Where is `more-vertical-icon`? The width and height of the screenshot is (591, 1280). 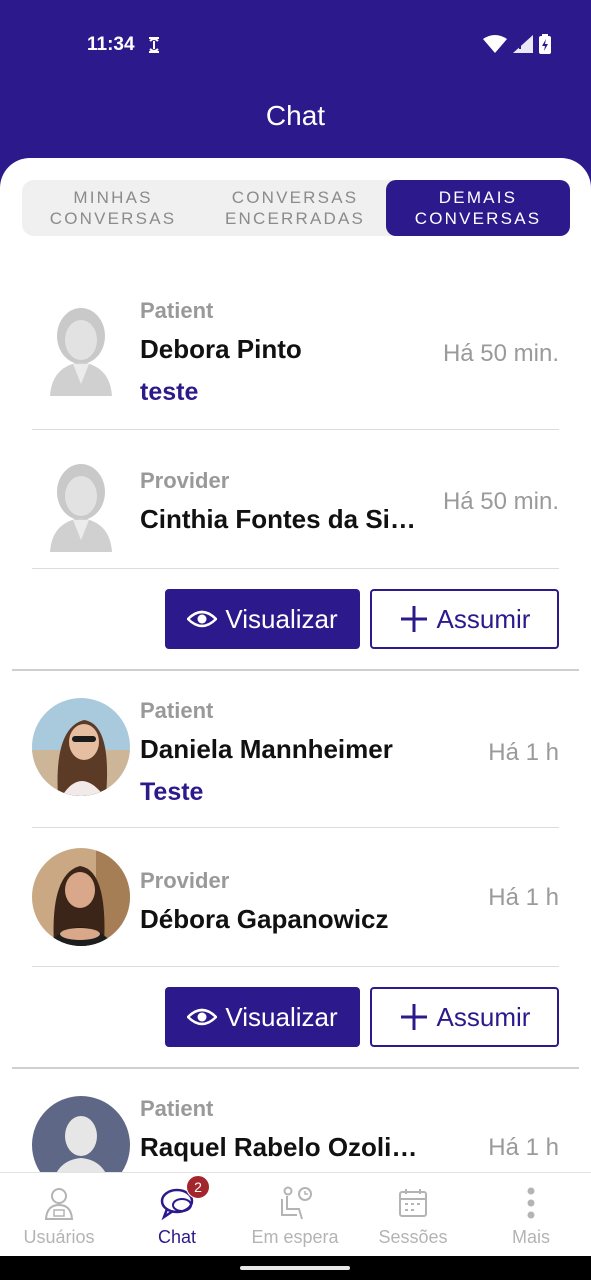
more-vertical-icon is located at coordinates (531, 1203).